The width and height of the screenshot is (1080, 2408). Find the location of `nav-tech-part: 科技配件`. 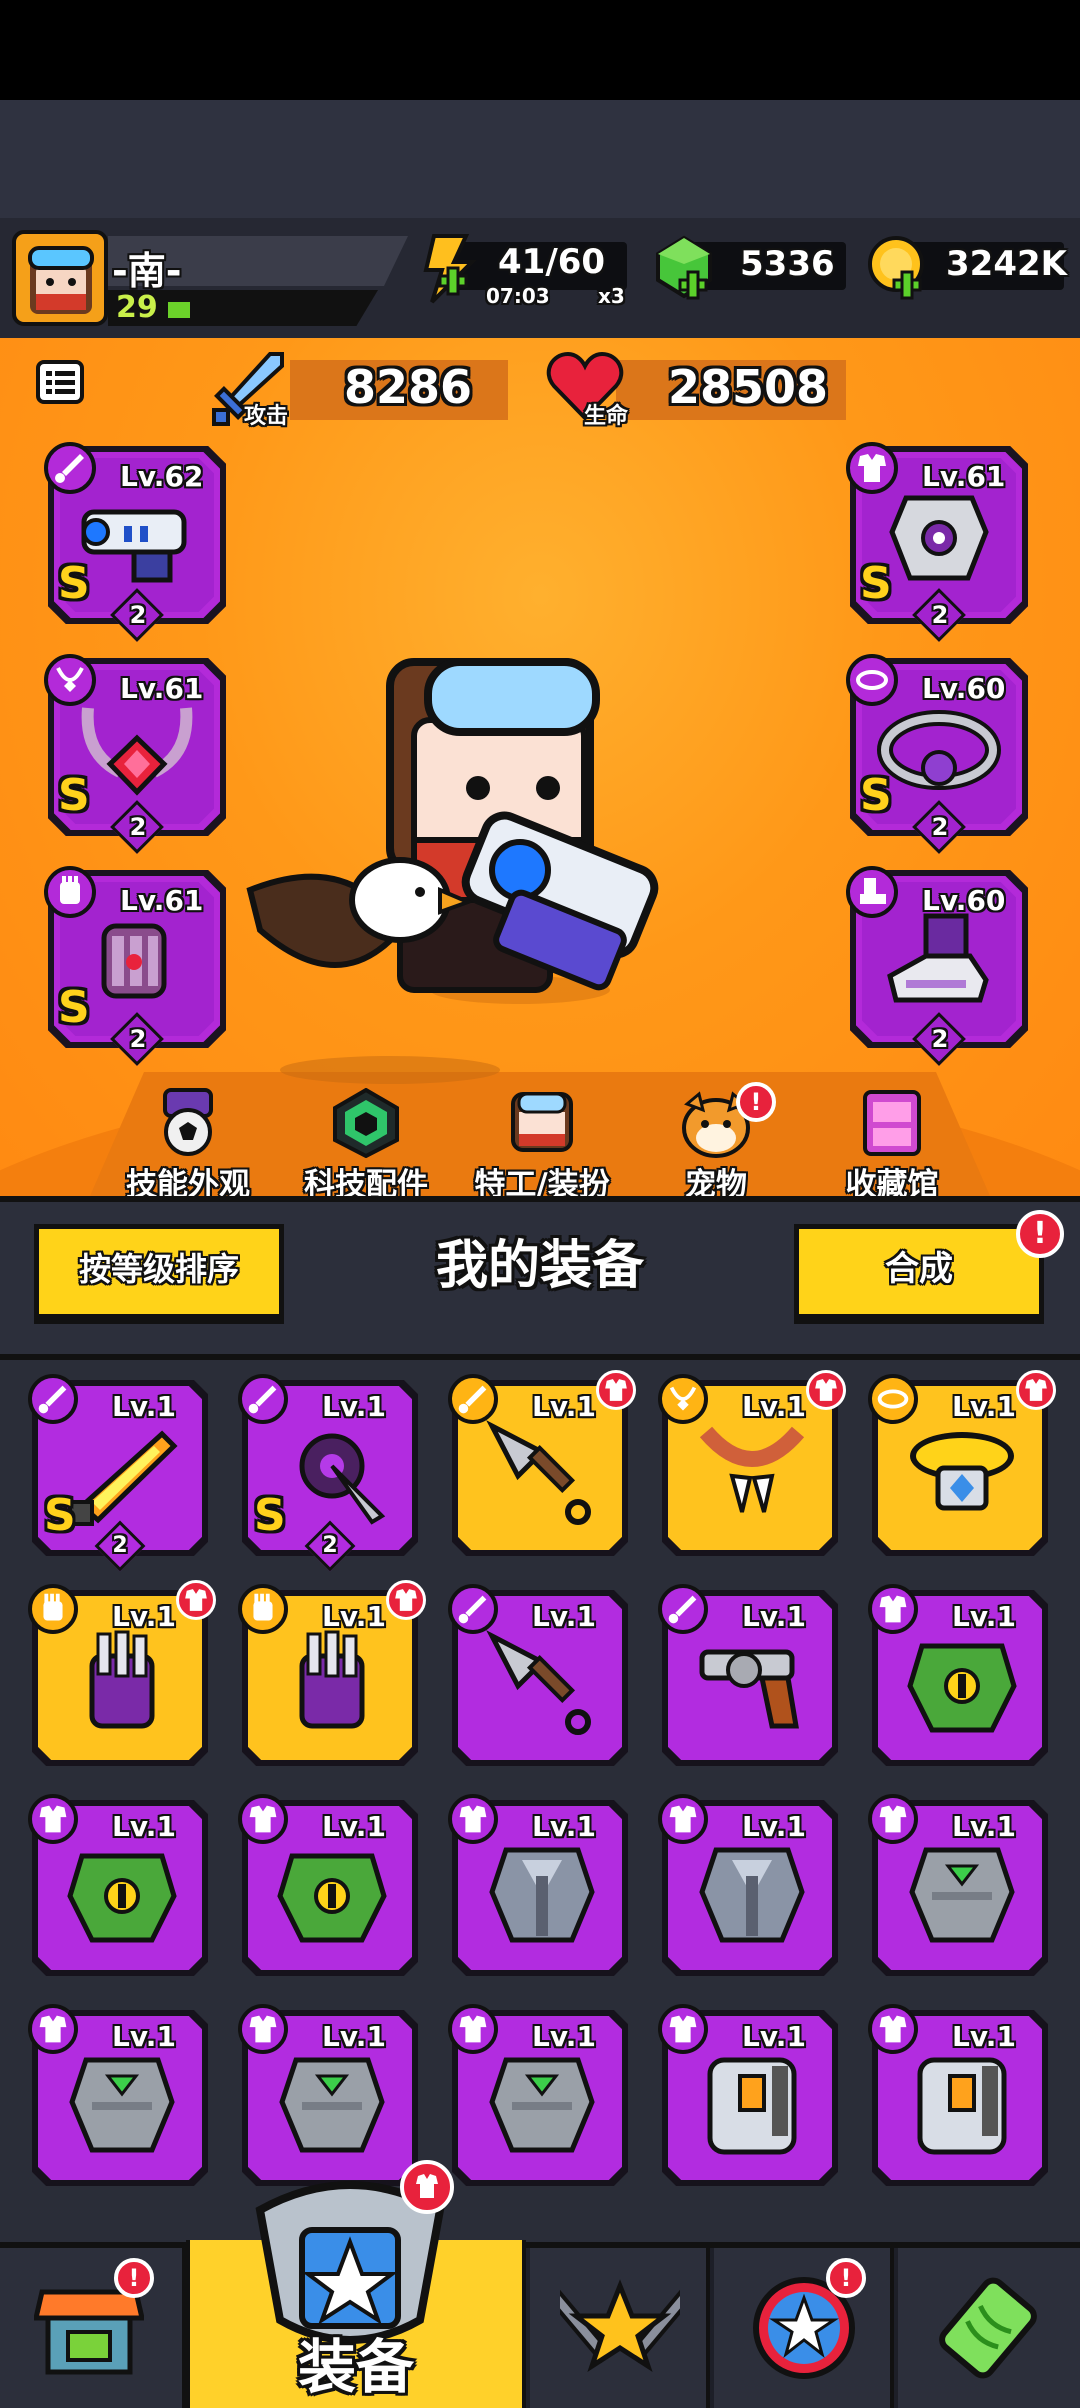

nav-tech-part: 科技配件 is located at coordinates (366, 1145).